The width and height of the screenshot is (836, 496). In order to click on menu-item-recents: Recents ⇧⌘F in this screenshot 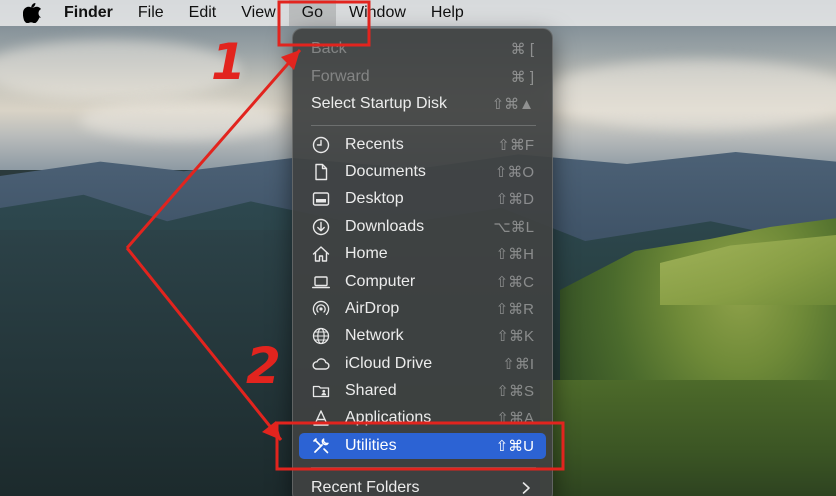, I will do `click(422, 145)`.